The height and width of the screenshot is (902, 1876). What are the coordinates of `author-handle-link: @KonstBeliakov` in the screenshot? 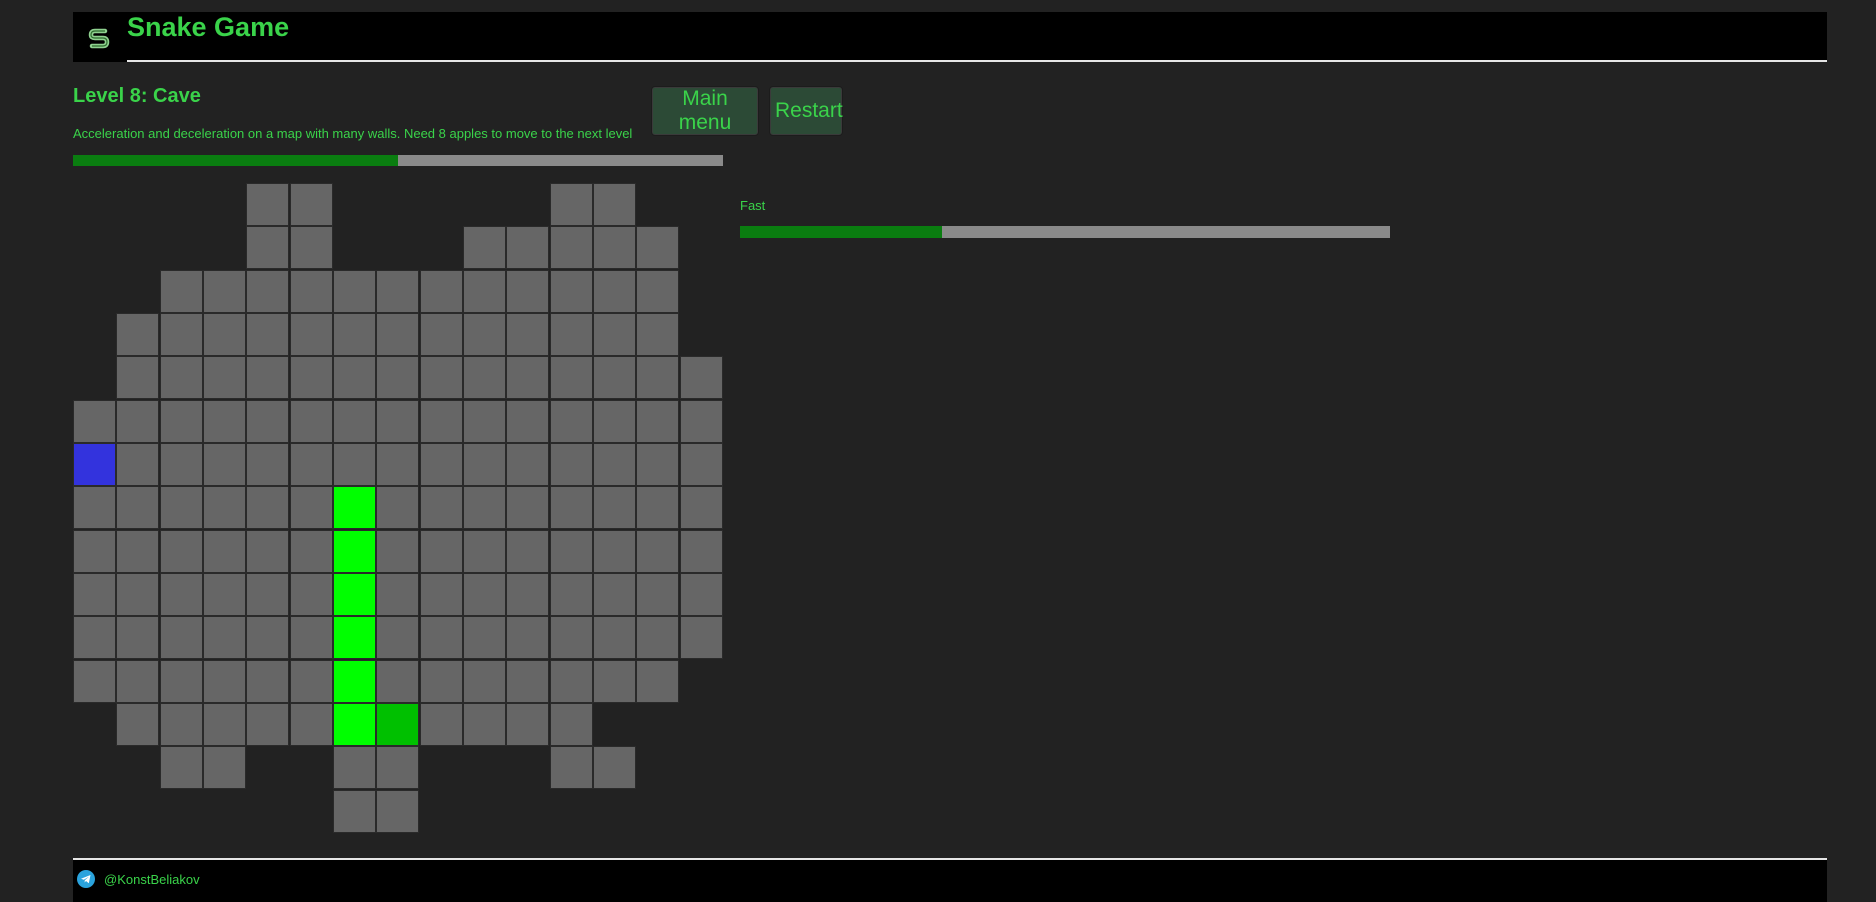 It's located at (152, 879).